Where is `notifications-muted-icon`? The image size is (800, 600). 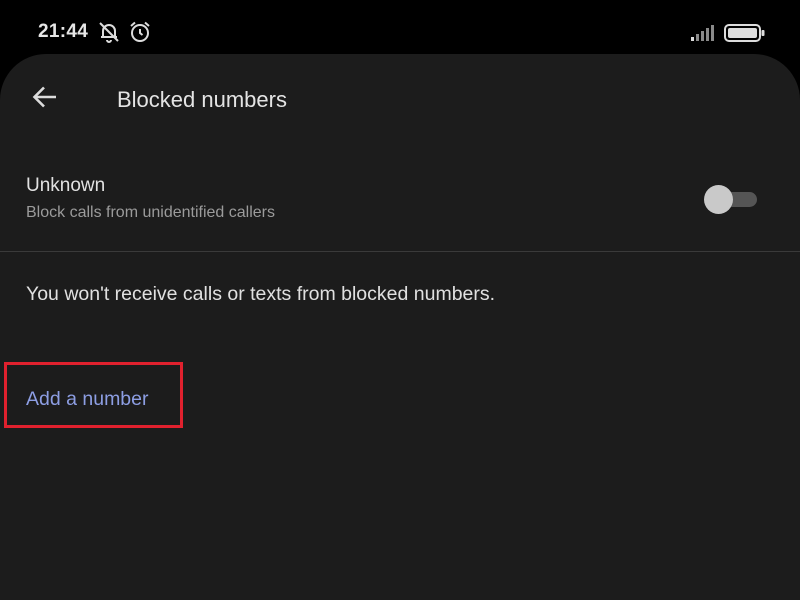
notifications-muted-icon is located at coordinates (109, 34).